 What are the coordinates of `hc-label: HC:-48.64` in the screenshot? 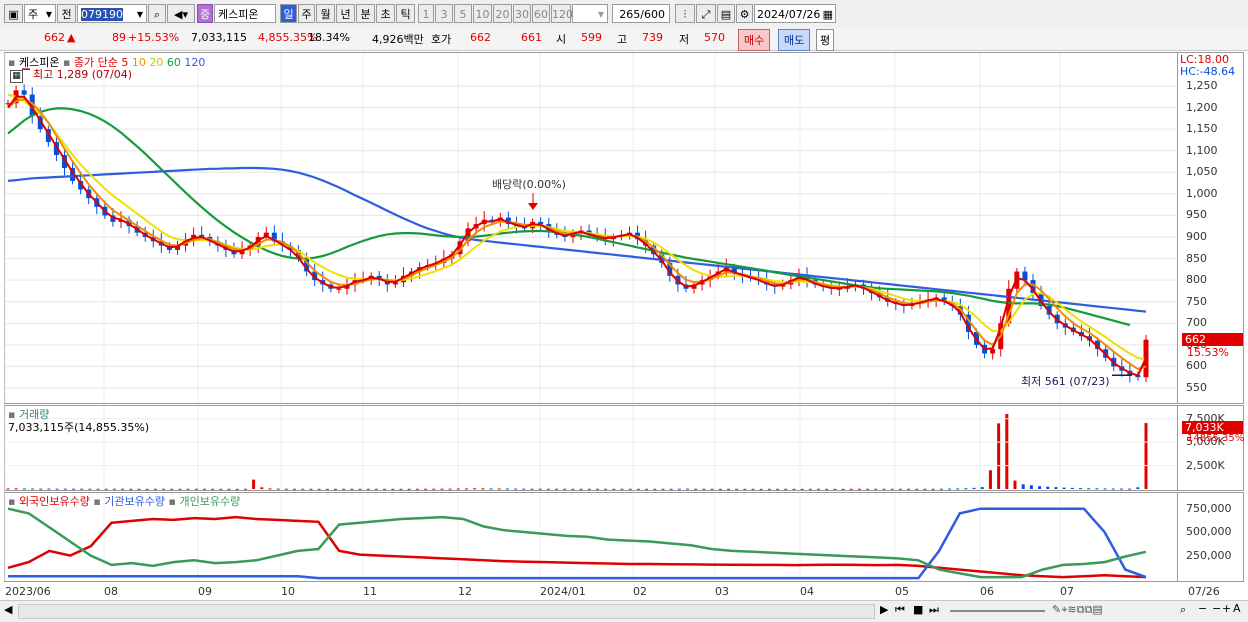 It's located at (1208, 71).